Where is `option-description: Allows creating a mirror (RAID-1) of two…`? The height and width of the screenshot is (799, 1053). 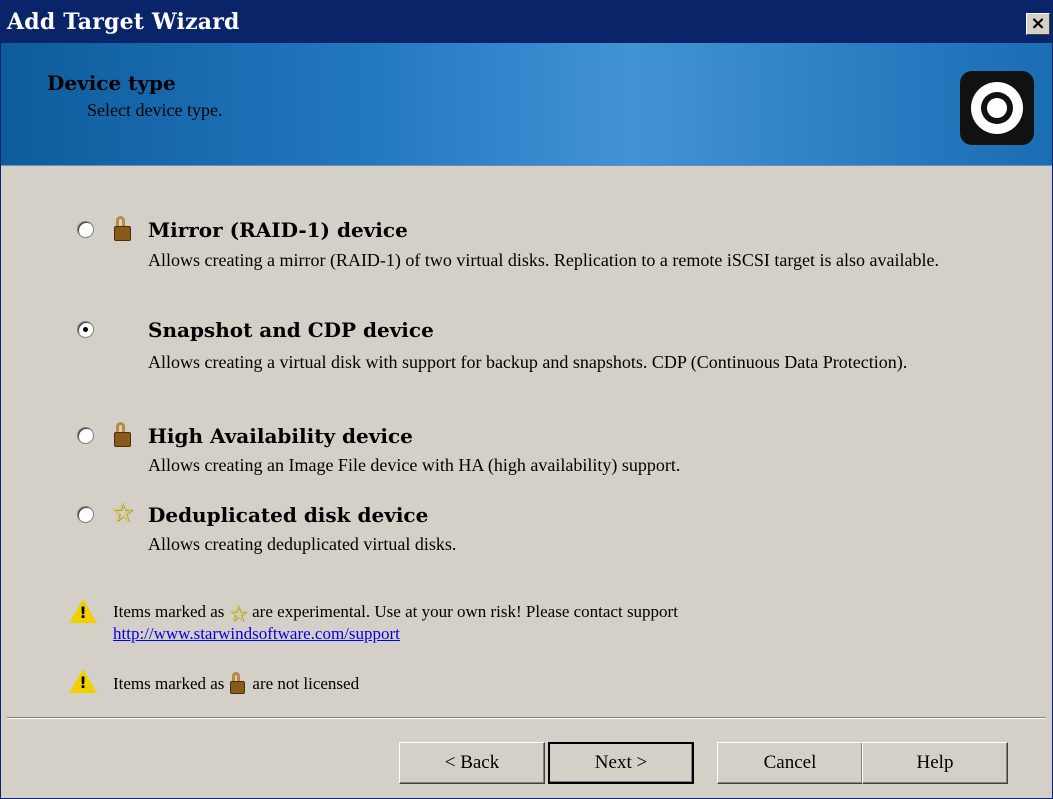 option-description: Allows creating a mirror (RAID-1) of two… is located at coordinates (543, 260).